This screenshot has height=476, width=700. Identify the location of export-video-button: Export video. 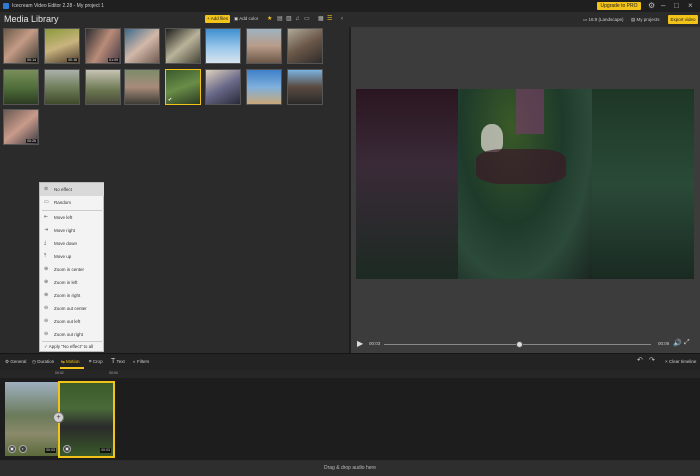
(683, 19).